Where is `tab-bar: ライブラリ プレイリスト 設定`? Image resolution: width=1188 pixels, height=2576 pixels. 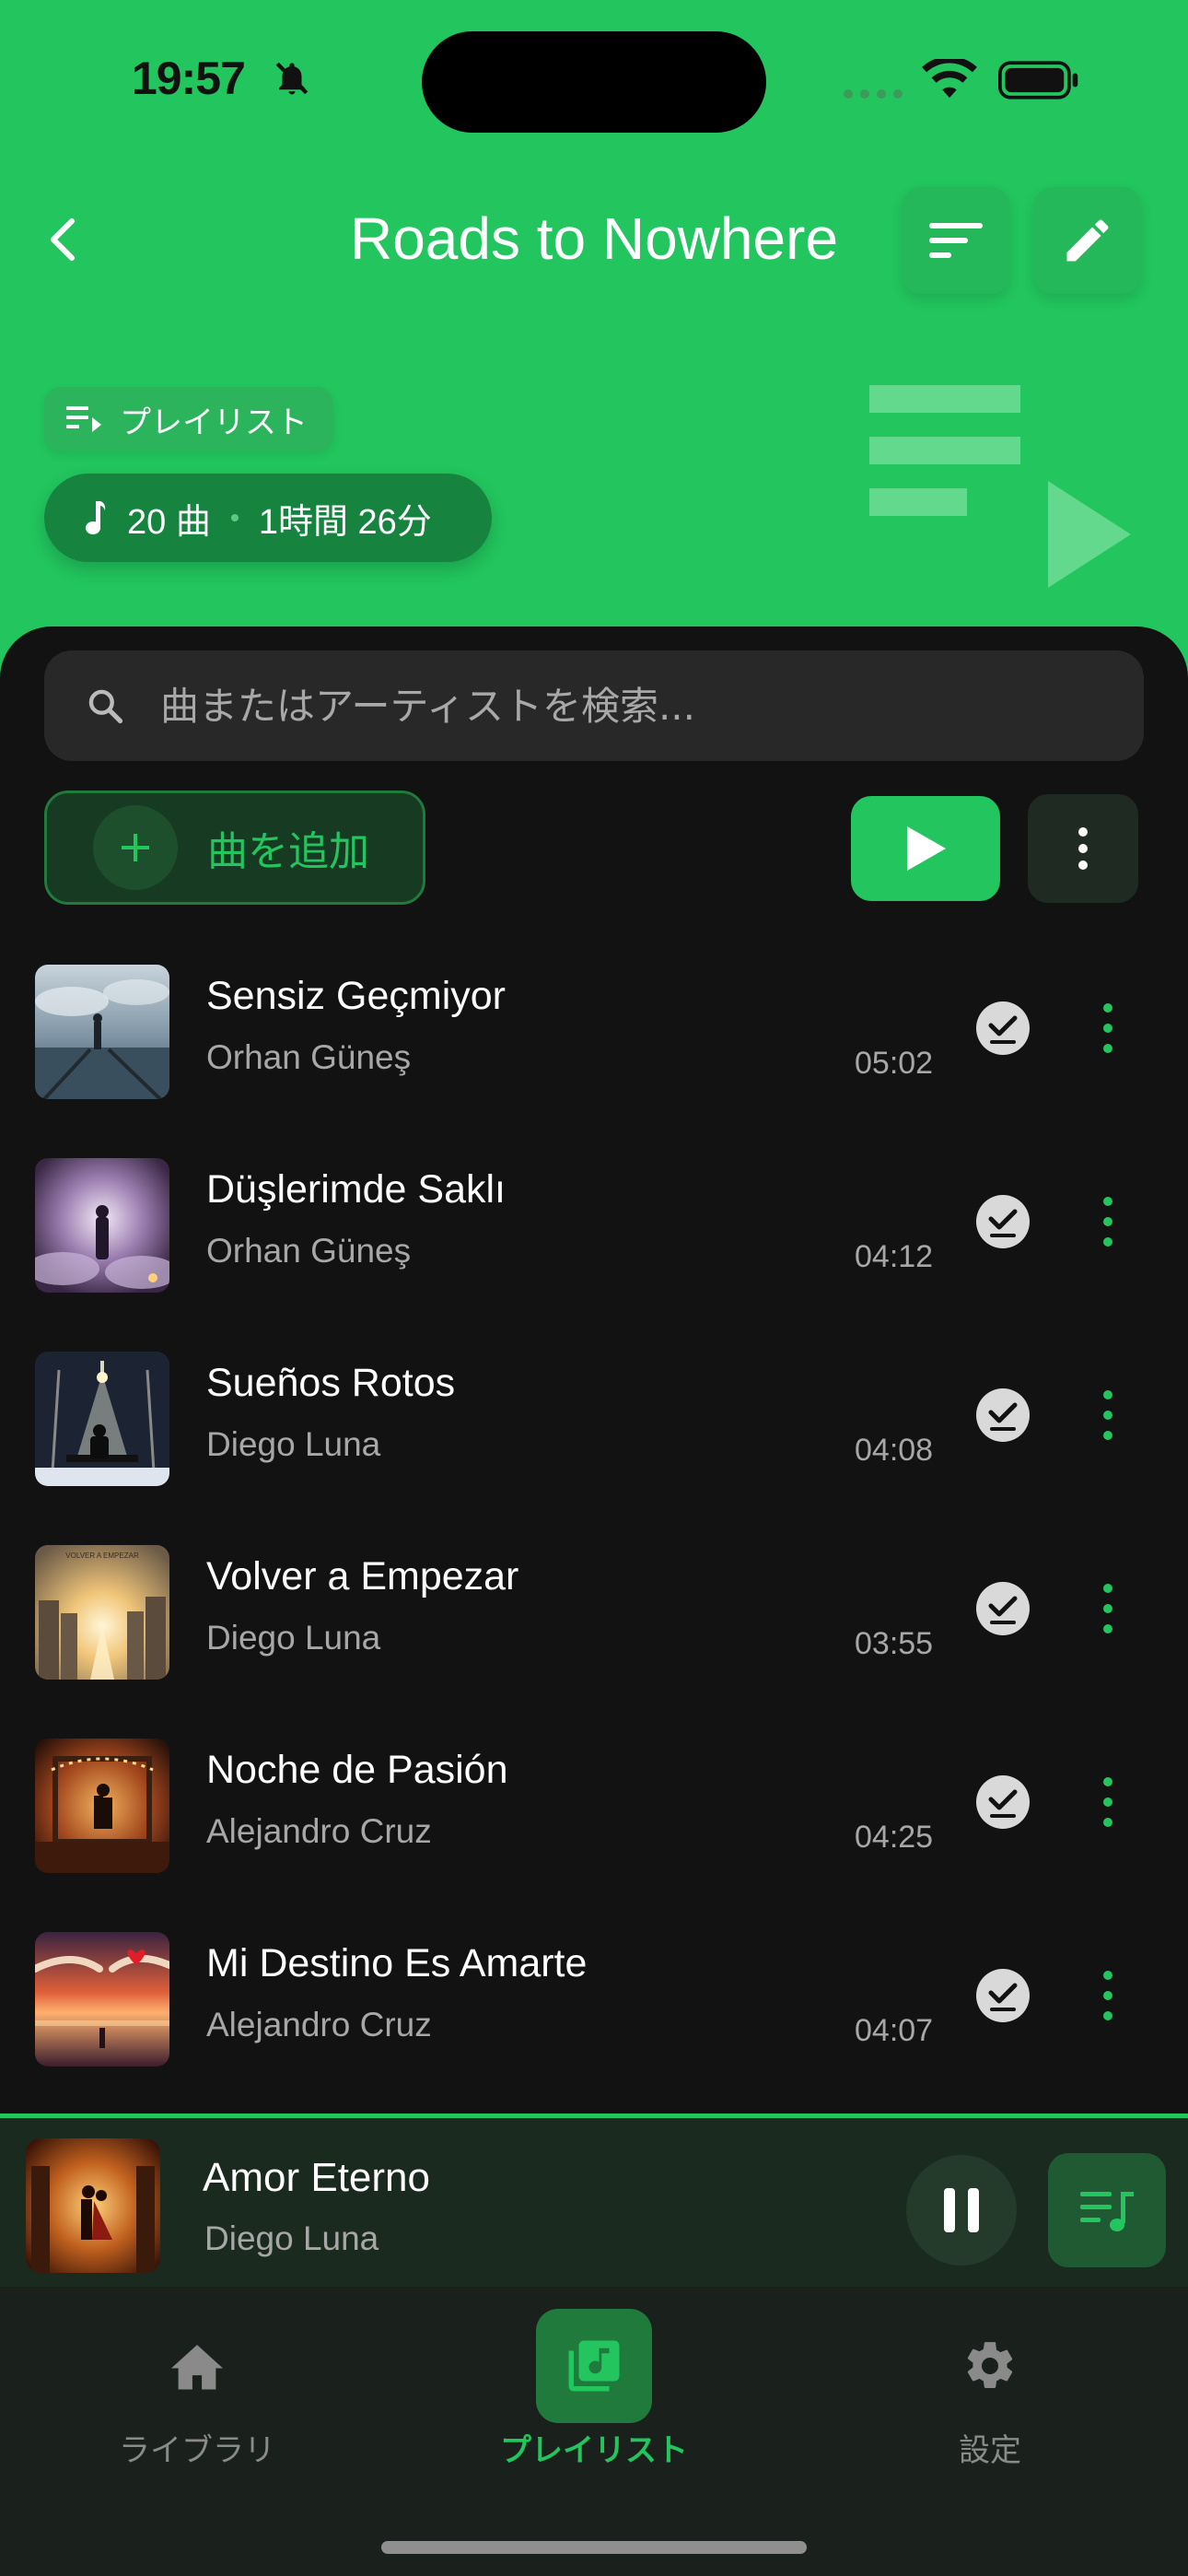
tab-bar: ライブラリ プレイリスト 設定 is located at coordinates (594, 2431).